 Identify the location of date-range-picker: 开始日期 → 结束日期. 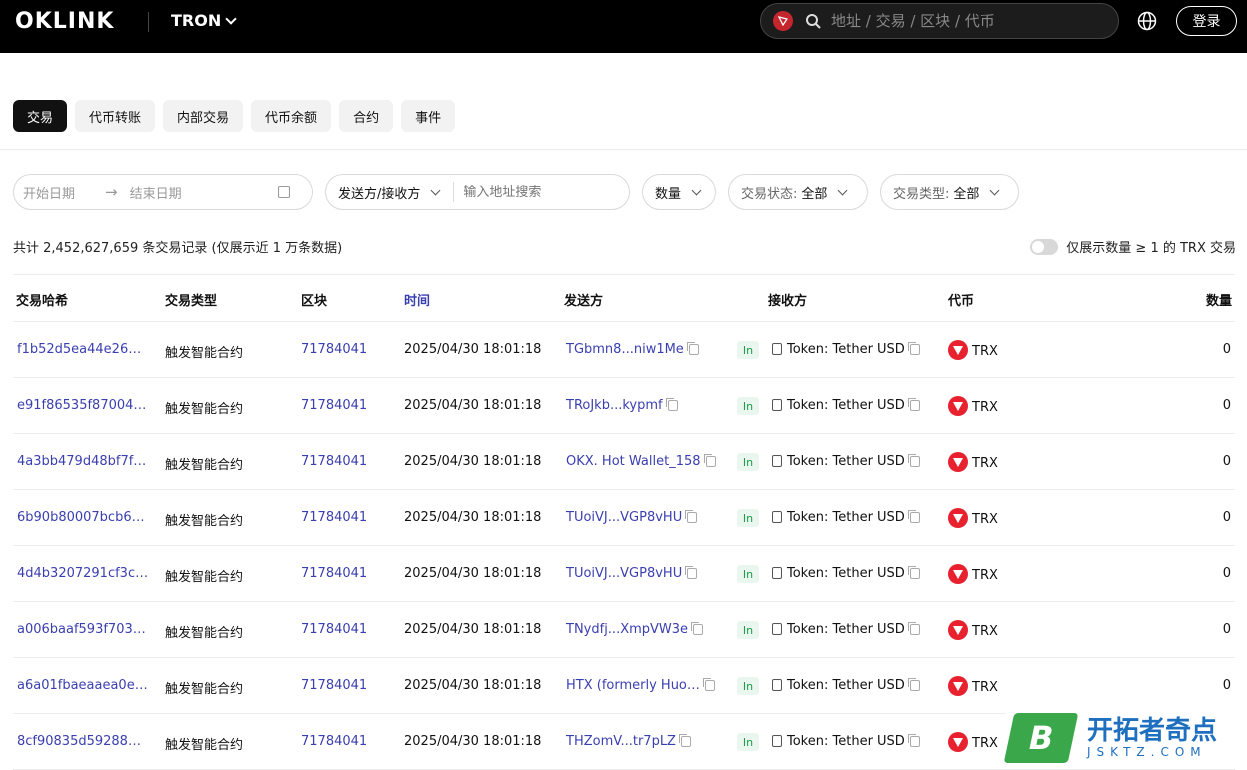
(163, 192).